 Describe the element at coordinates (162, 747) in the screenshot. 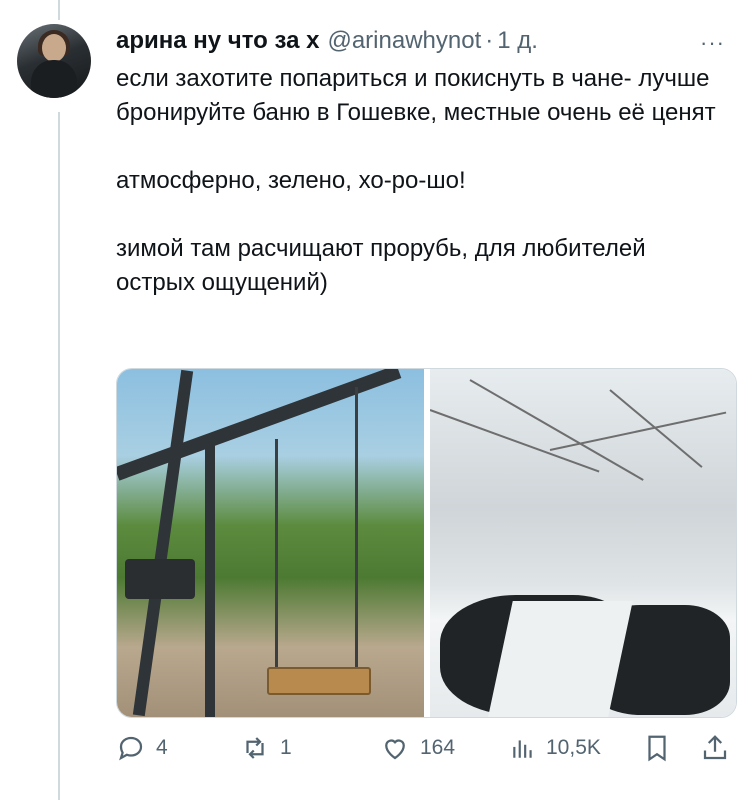

I see `reply-count: 4` at that location.